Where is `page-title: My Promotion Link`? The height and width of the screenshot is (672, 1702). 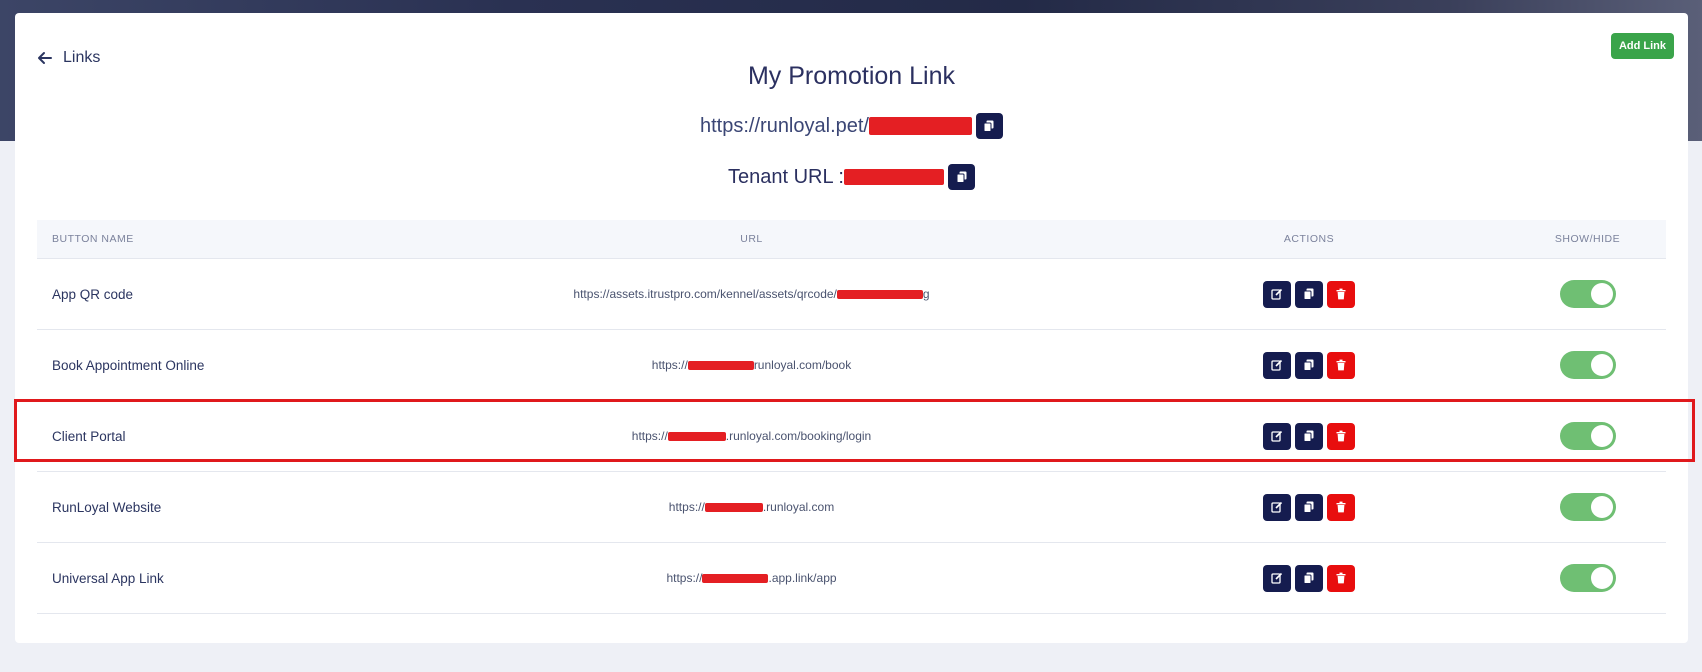 page-title: My Promotion Link is located at coordinates (851, 76).